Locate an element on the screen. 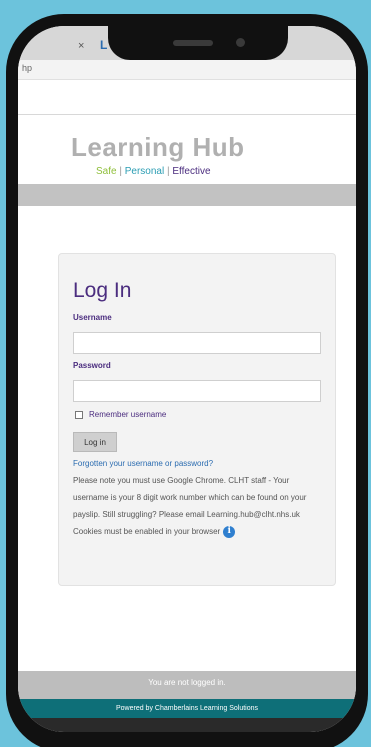 The width and height of the screenshot is (371, 747). info-icon: i is located at coordinates (229, 531).